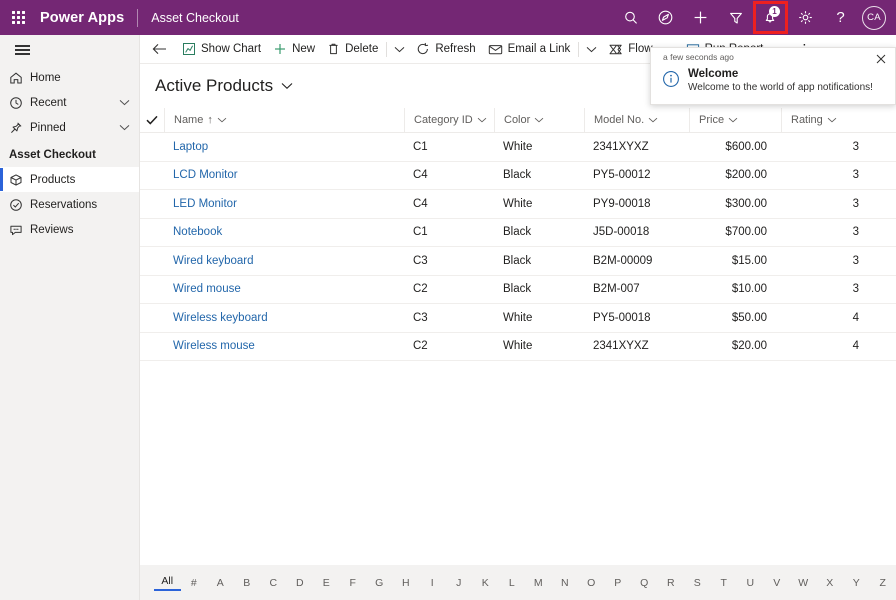 This screenshot has height=600, width=896. I want to click on cell-price: $300.00, so click(746, 203).